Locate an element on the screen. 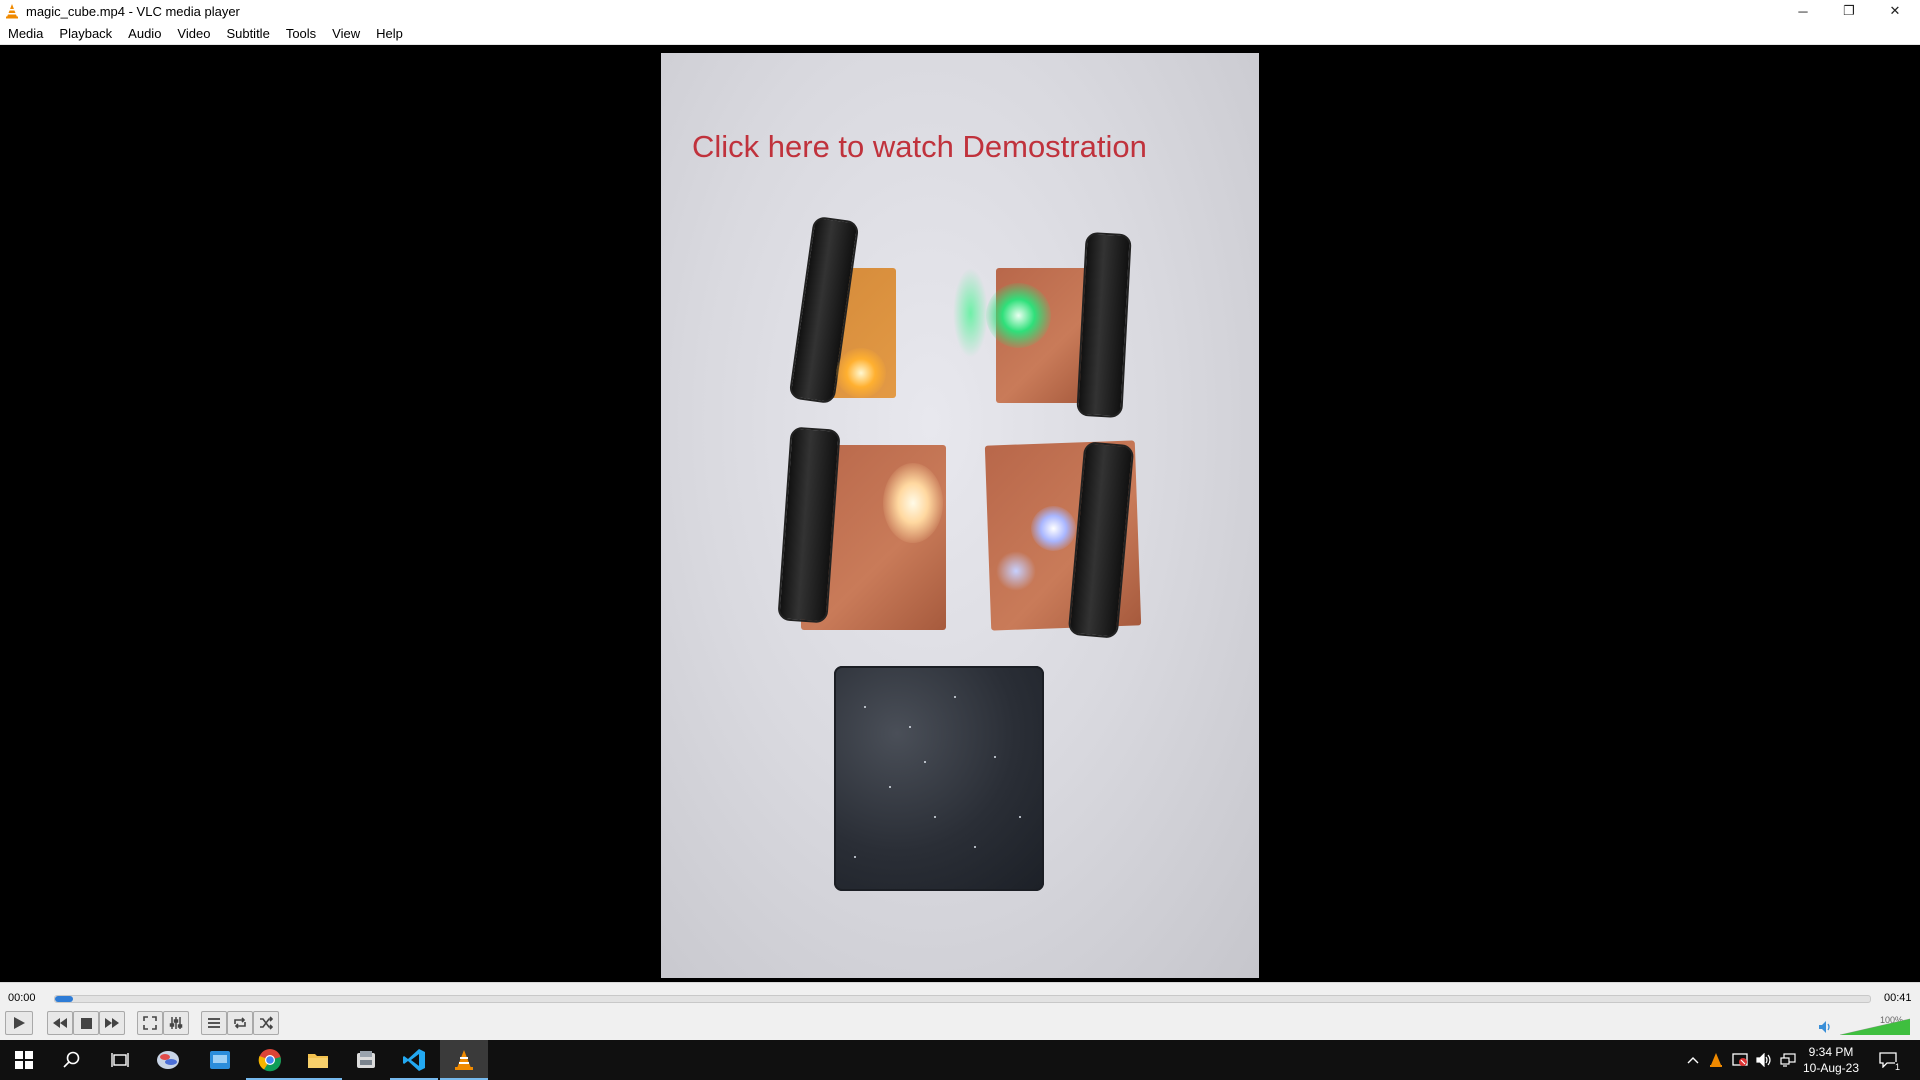  playlist-button is located at coordinates (214, 1023).